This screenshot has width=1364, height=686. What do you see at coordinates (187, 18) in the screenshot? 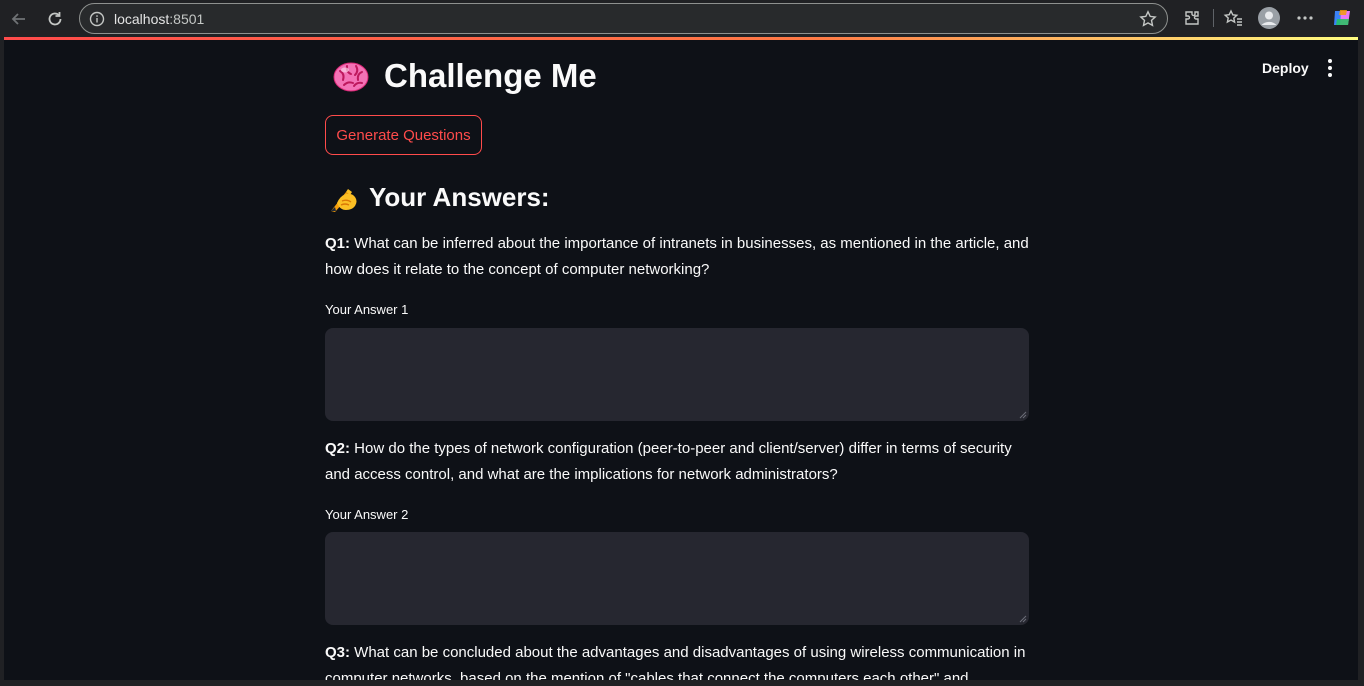
I see `url-port: :8501` at bounding box center [187, 18].